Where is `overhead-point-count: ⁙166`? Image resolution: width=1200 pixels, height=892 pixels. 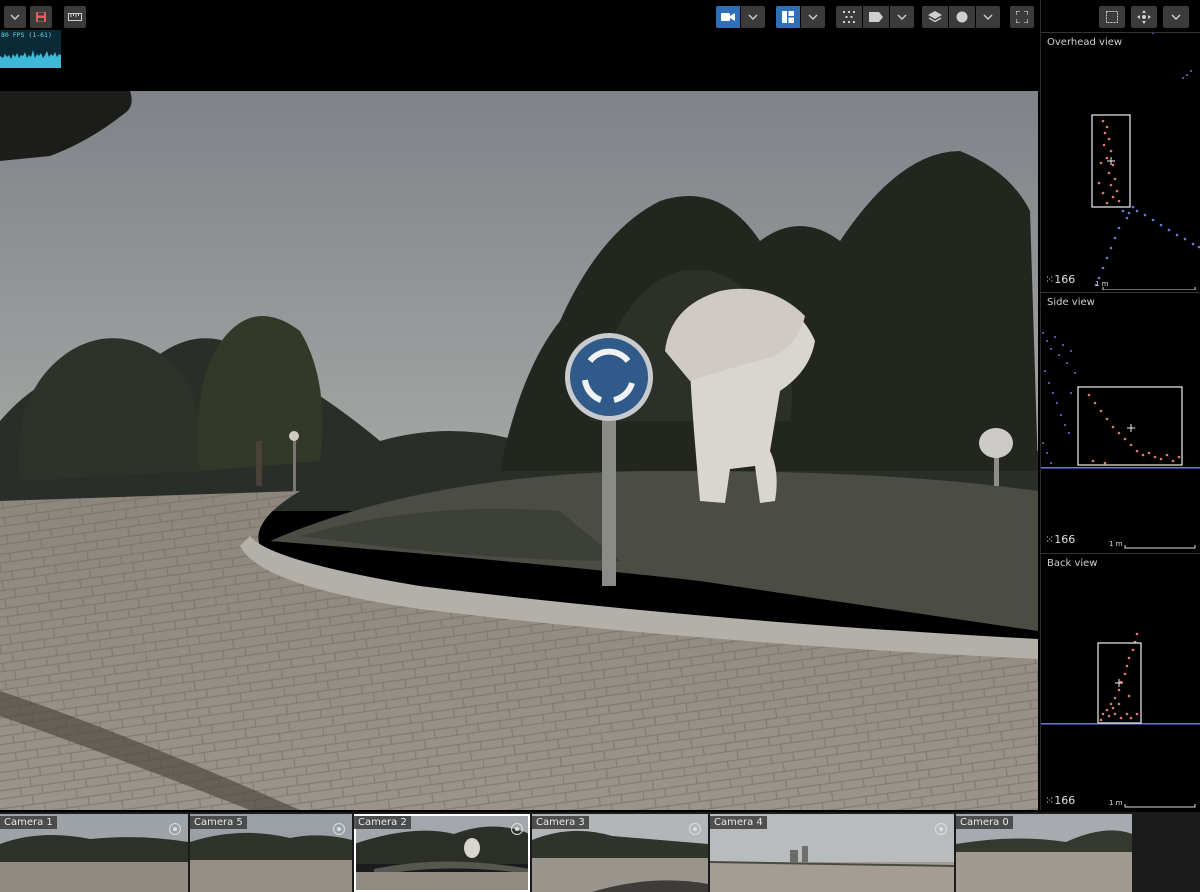 overhead-point-count: ⁙166 is located at coordinates (1060, 279).